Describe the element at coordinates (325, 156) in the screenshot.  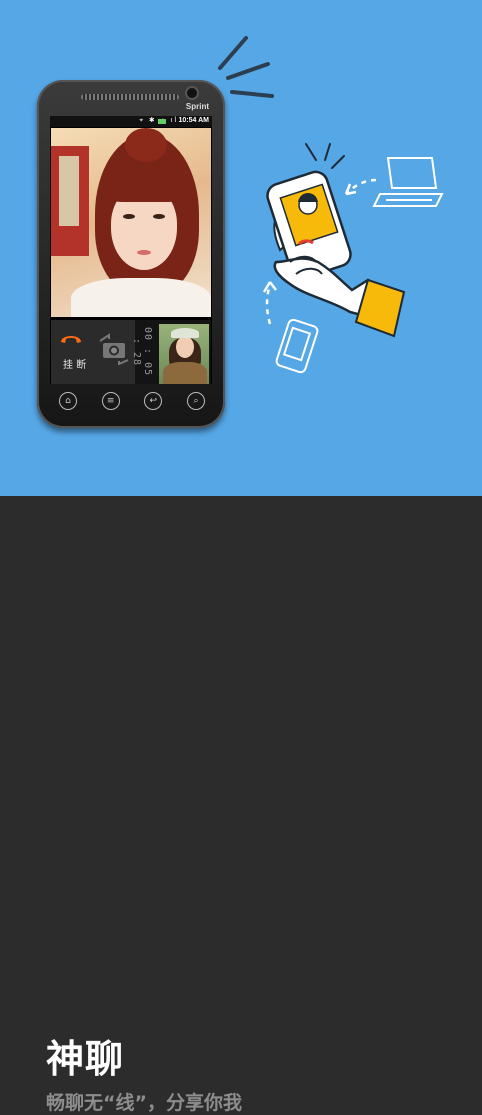
I see `signal-lines-icon` at that location.